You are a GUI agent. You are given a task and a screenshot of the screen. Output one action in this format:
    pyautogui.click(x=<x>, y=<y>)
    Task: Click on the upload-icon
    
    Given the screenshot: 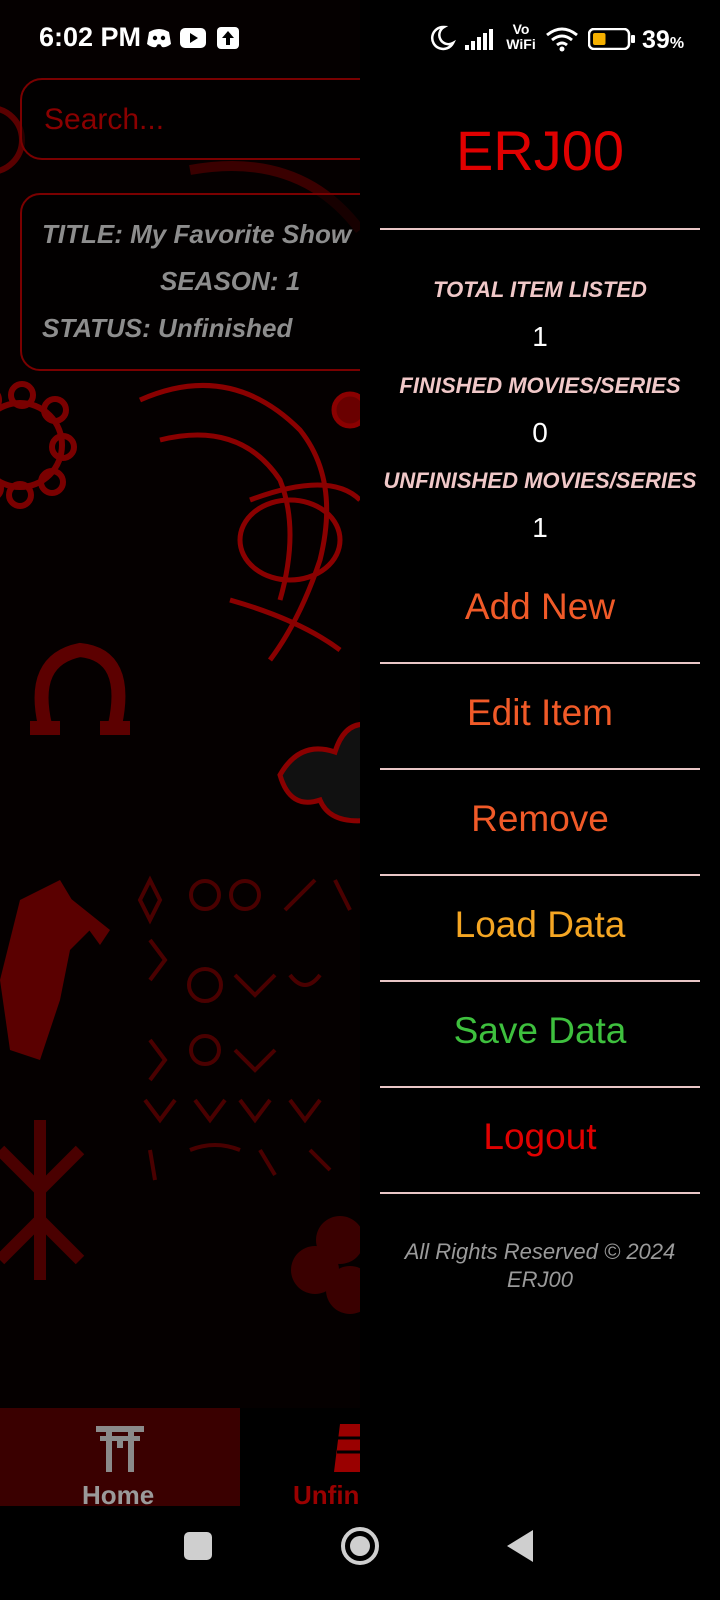 What is the action you would take?
    pyautogui.click(x=228, y=38)
    